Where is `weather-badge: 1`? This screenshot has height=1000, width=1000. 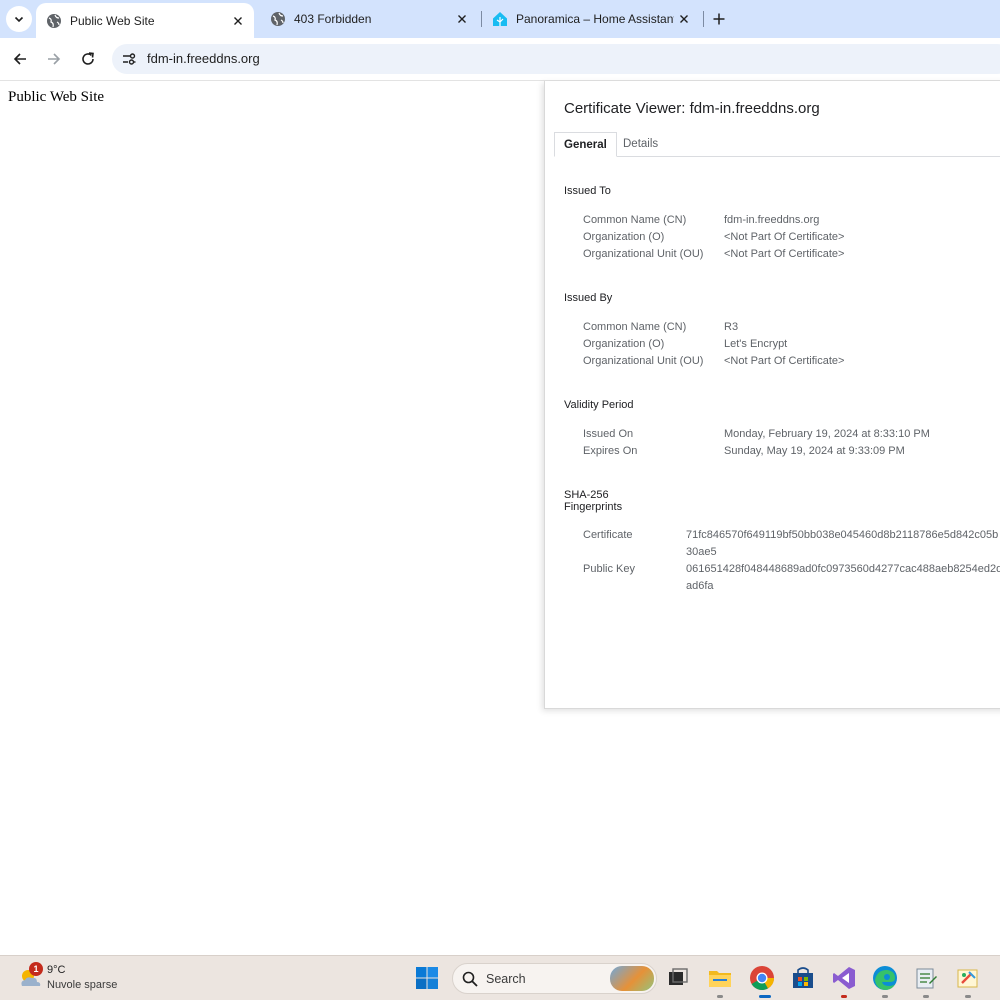 weather-badge: 1 is located at coordinates (36, 969).